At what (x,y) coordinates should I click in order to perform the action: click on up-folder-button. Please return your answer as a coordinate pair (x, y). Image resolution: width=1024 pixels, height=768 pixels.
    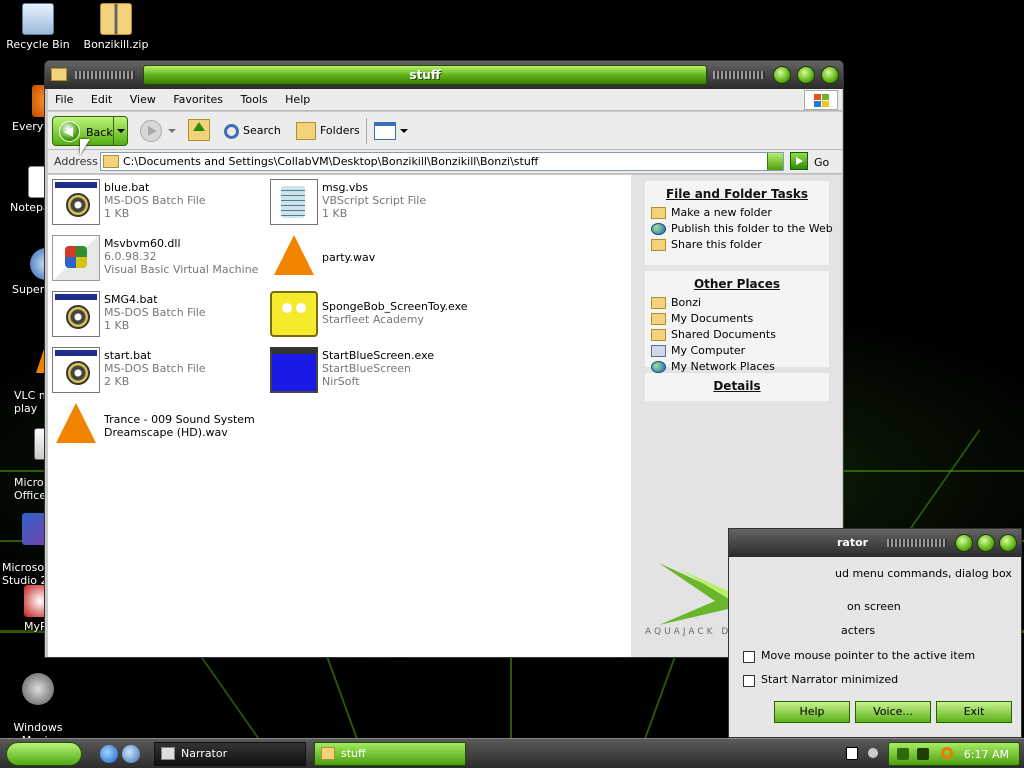
    Looking at the image, I should click on (199, 130).